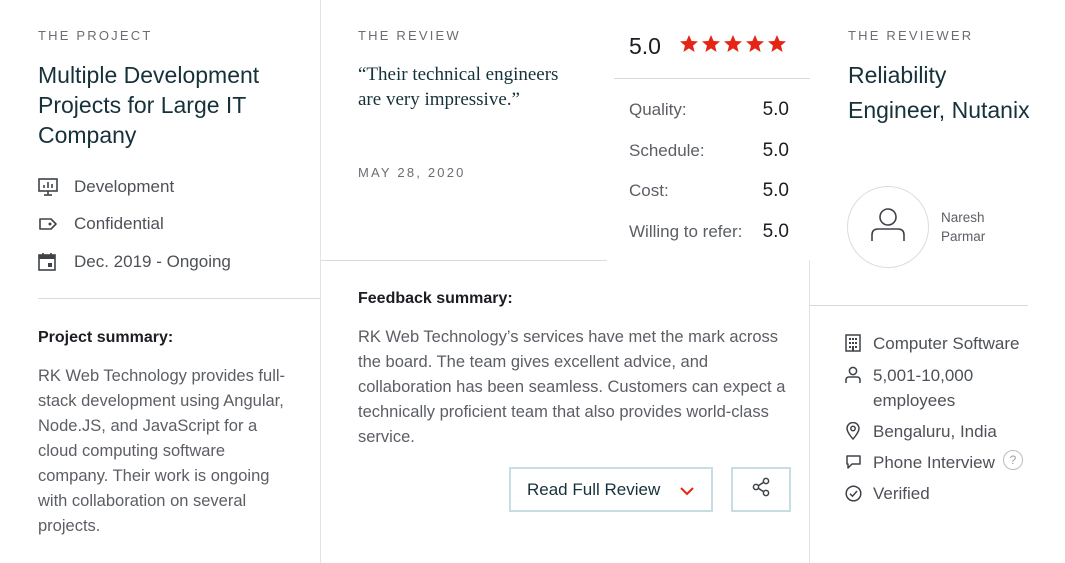  What do you see at coordinates (709, 191) in the screenshot?
I see `rating-row-cost: Cost: 5.0` at bounding box center [709, 191].